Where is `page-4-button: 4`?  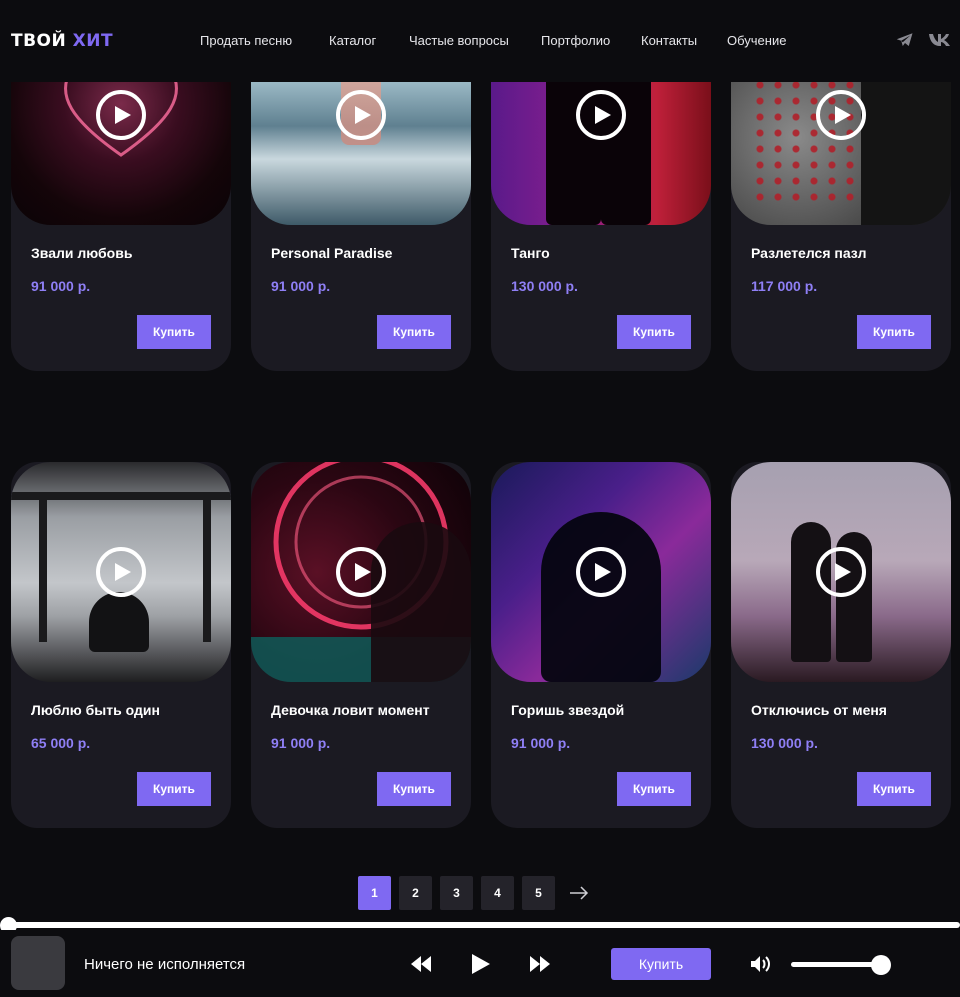
page-4-button: 4 is located at coordinates (497, 893).